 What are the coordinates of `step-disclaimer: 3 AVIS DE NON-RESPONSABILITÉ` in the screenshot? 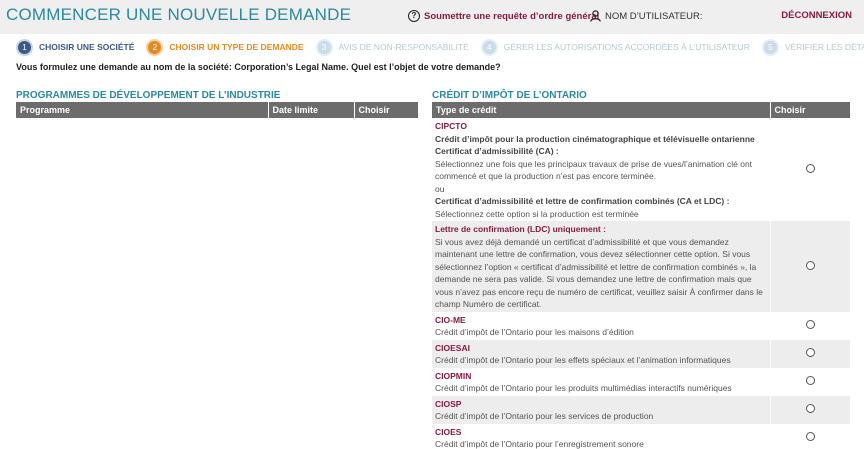 It's located at (392, 47).